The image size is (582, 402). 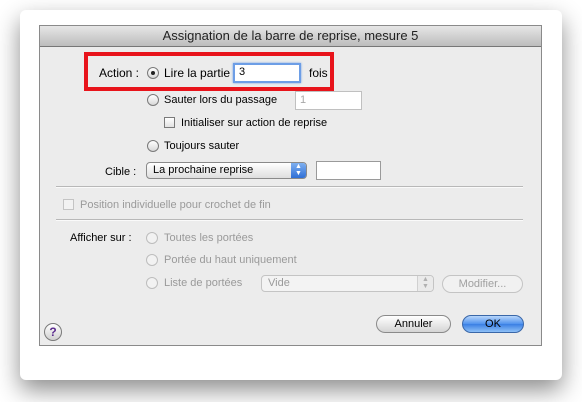 I want to click on always-skip-radio, so click(x=153, y=146).